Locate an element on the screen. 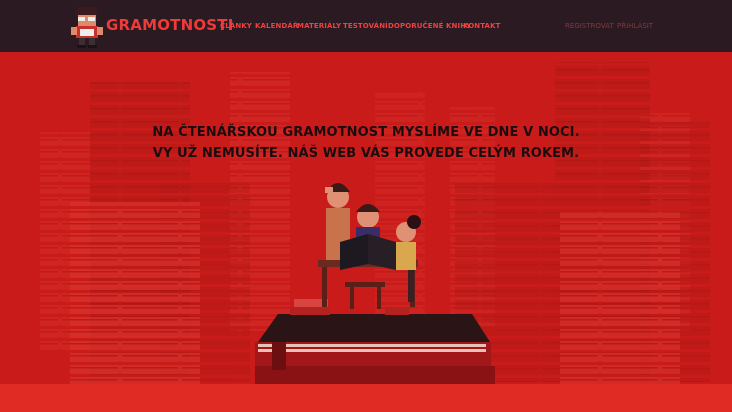  nav-item-kontakt: KONTAKT is located at coordinates (481, 26).